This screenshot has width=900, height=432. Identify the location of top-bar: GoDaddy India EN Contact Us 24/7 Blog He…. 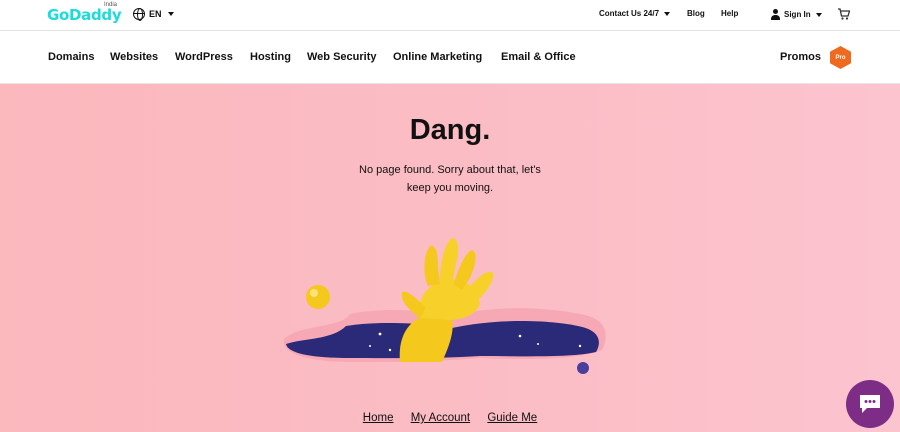
(450, 15).